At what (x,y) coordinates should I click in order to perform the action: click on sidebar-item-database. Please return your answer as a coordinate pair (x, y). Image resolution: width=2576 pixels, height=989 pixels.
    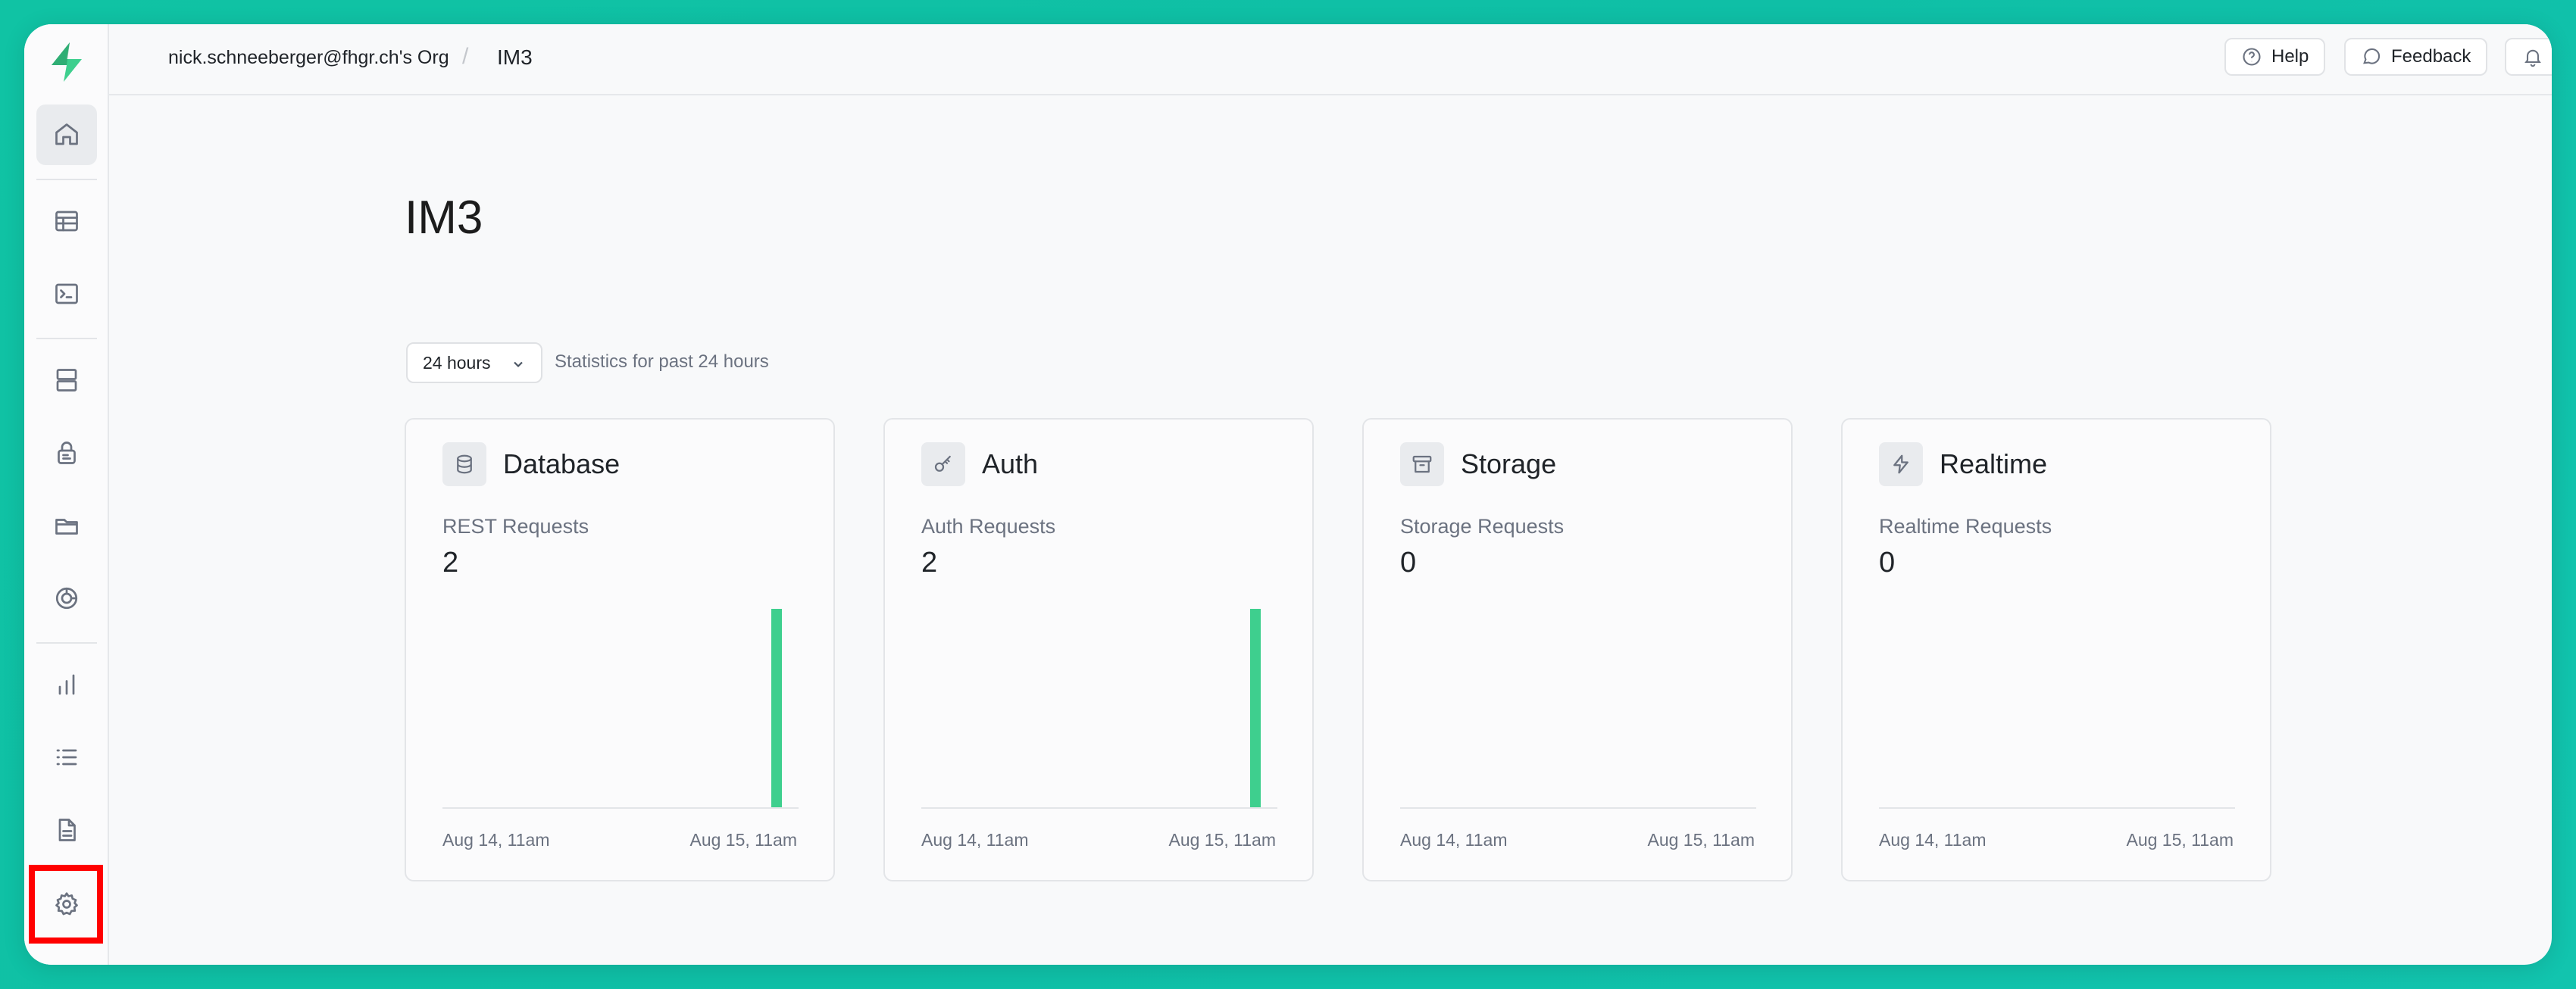
    Looking at the image, I should click on (66, 380).